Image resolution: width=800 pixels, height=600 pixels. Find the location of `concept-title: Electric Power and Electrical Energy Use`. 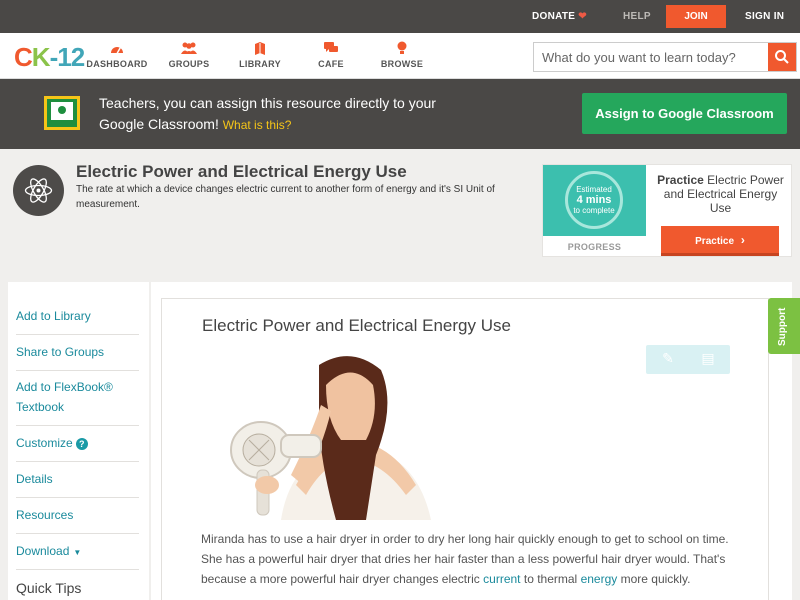

concept-title: Electric Power and Electrical Energy Use is located at coordinates (241, 171).